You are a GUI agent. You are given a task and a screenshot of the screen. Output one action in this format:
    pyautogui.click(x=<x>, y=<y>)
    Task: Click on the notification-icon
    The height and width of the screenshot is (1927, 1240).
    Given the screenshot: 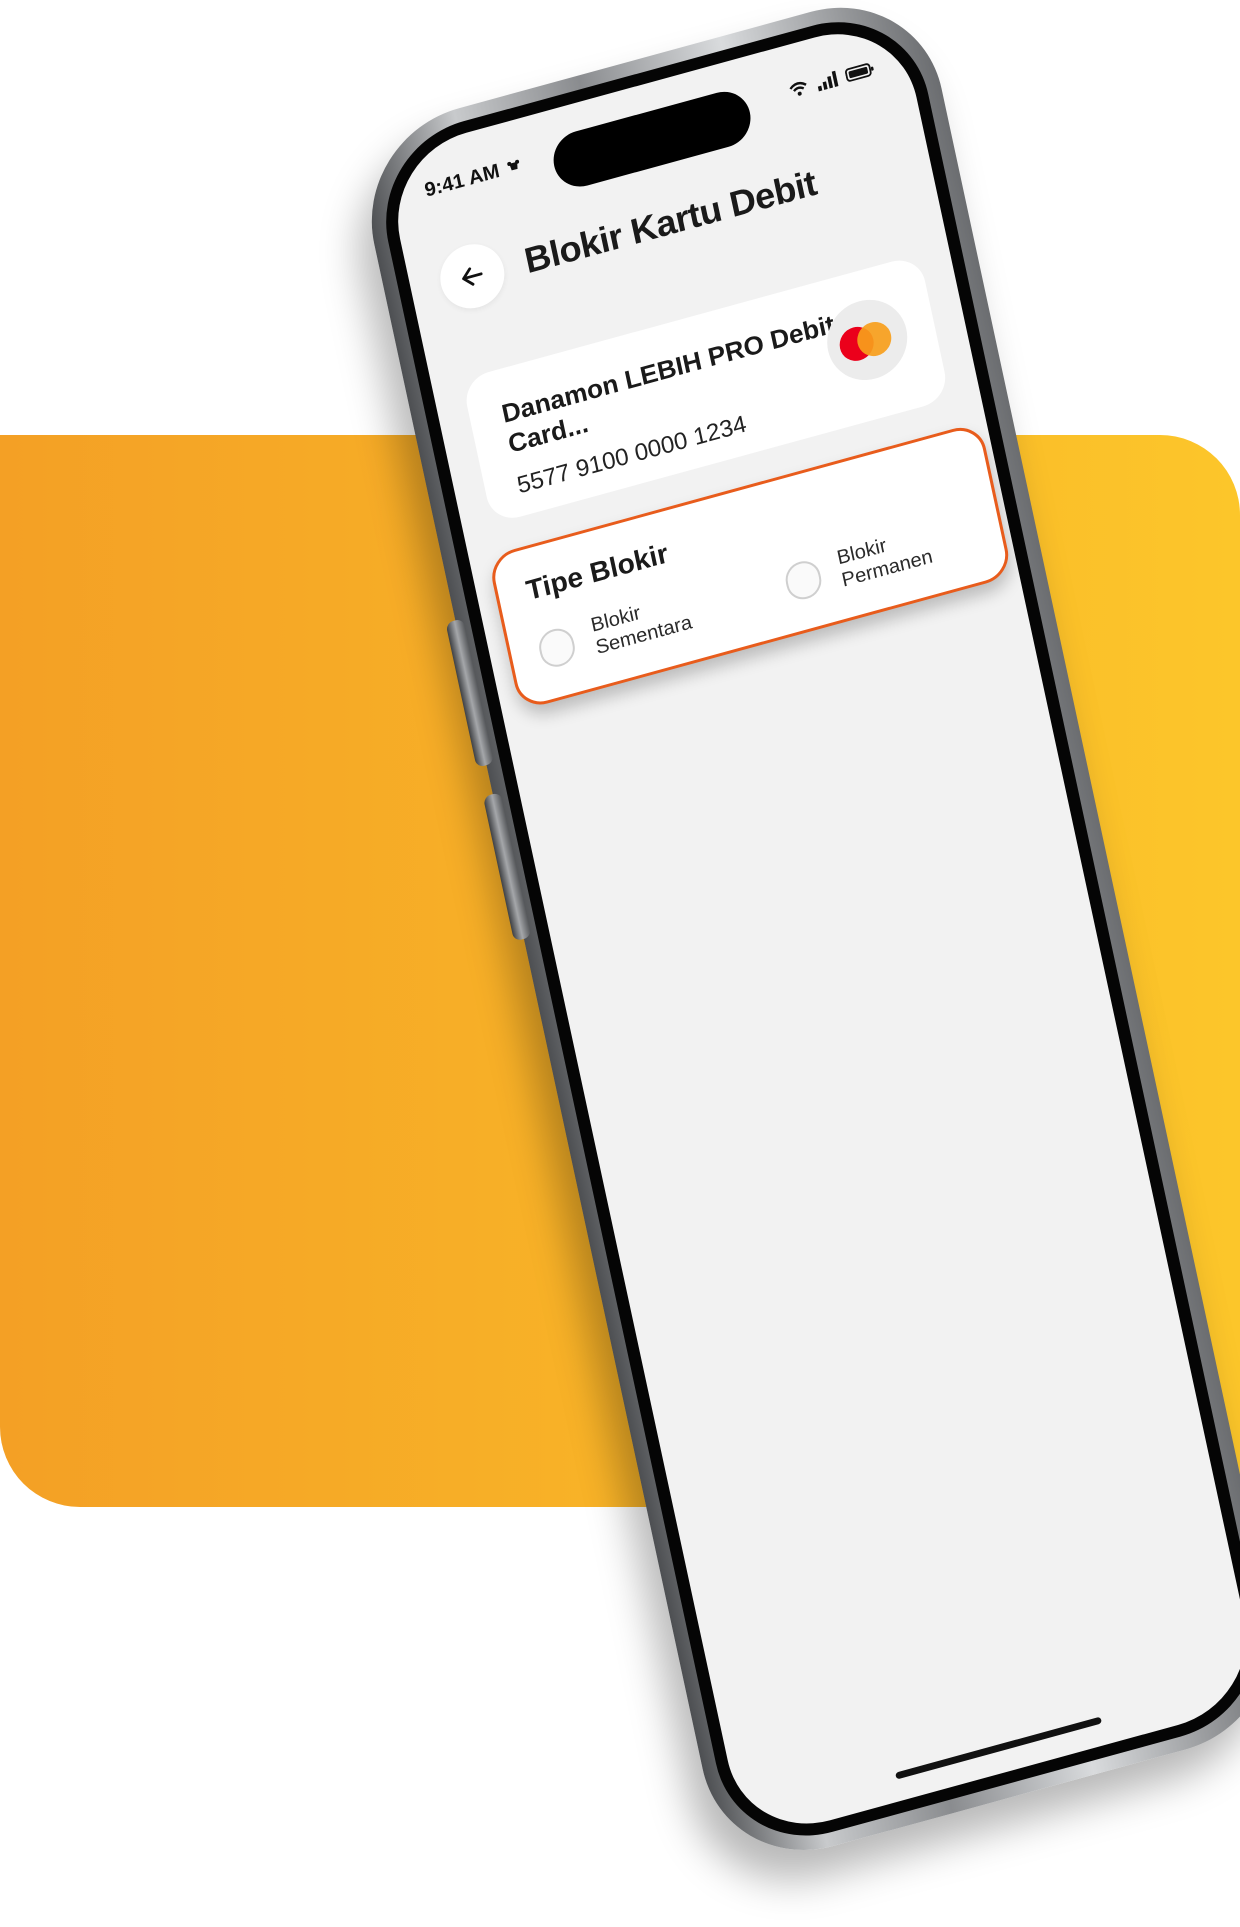 What is the action you would take?
    pyautogui.click(x=513, y=165)
    